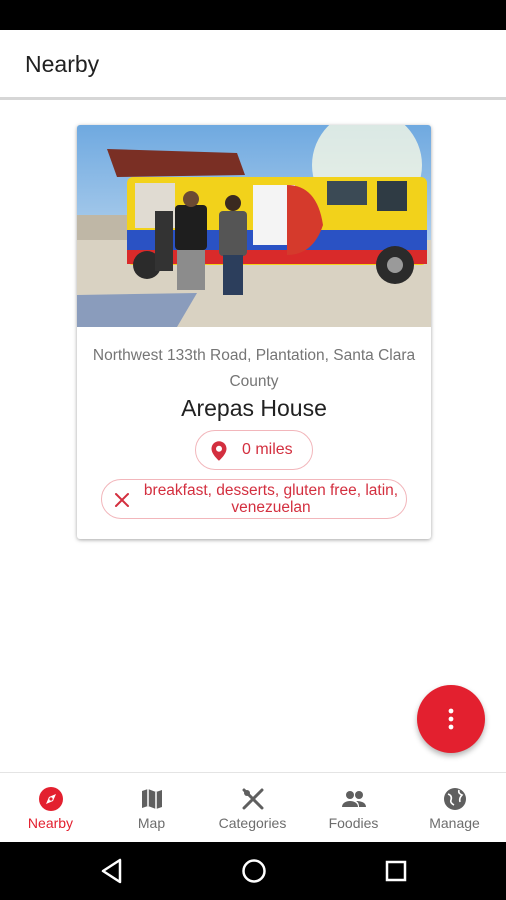 Image resolution: width=506 pixels, height=900 pixels. I want to click on page-title: Nearby, so click(62, 64).